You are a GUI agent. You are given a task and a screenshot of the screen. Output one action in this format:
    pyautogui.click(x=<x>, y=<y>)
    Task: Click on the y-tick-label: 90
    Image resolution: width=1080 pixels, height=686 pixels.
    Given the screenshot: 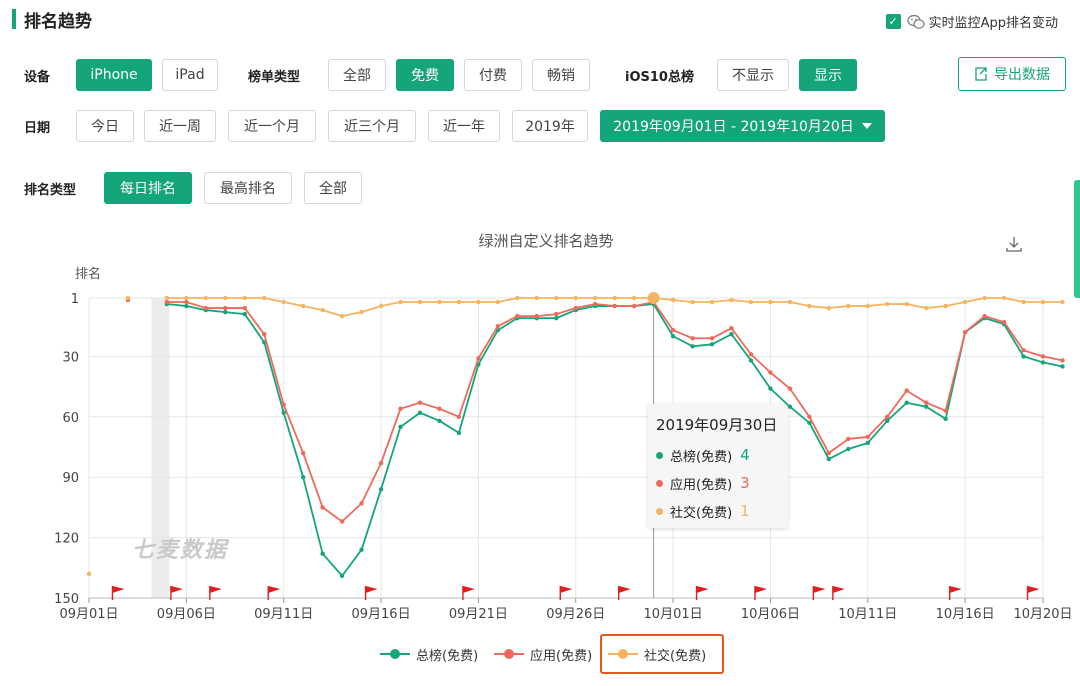 What is the action you would take?
    pyautogui.click(x=70, y=478)
    